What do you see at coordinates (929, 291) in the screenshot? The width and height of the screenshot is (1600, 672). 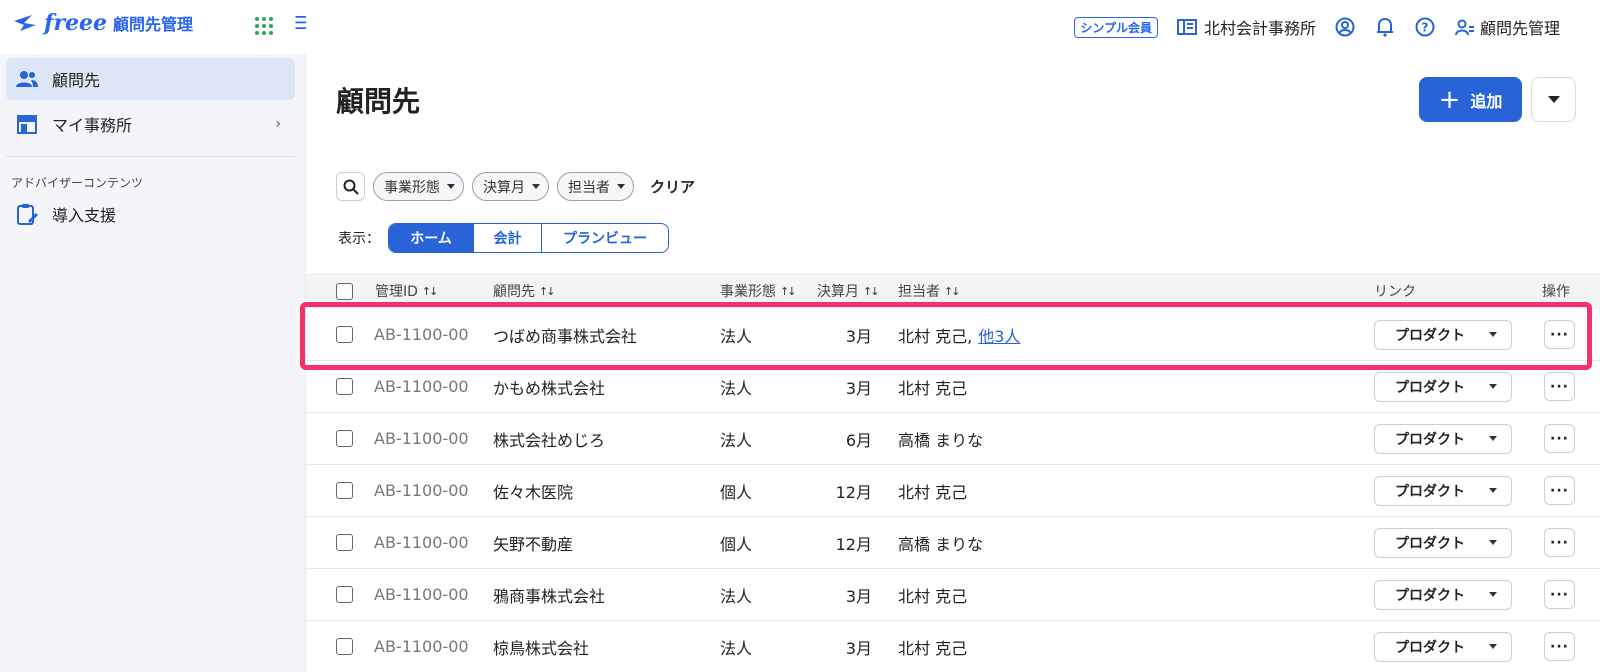 I see `column-header-owner: 担当者 ↑↓` at bounding box center [929, 291].